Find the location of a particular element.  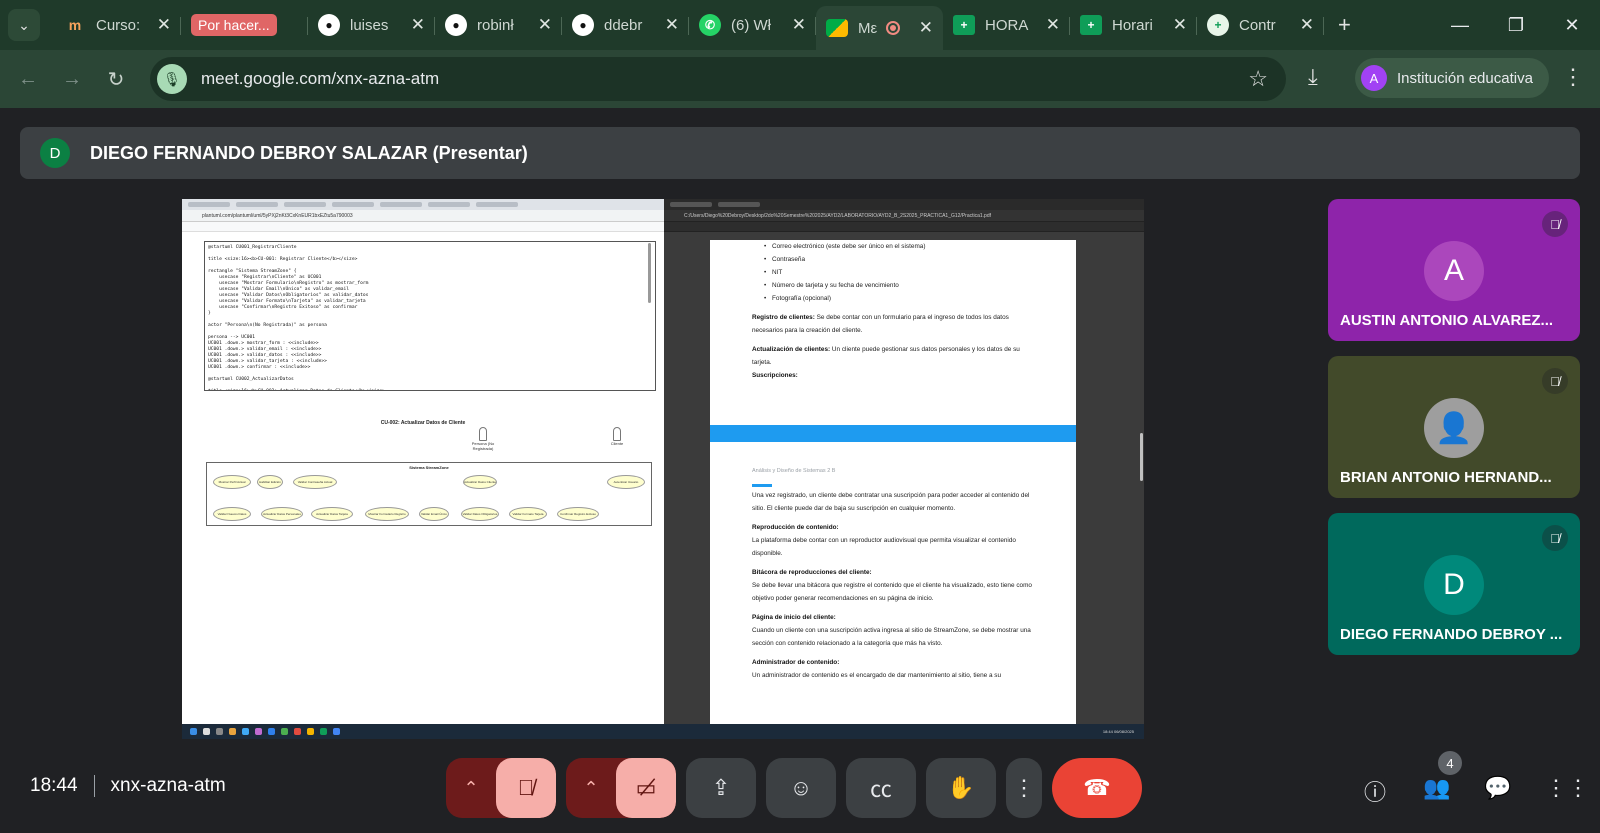

chevron-down-icon: ⌄ is located at coordinates (24, 24).